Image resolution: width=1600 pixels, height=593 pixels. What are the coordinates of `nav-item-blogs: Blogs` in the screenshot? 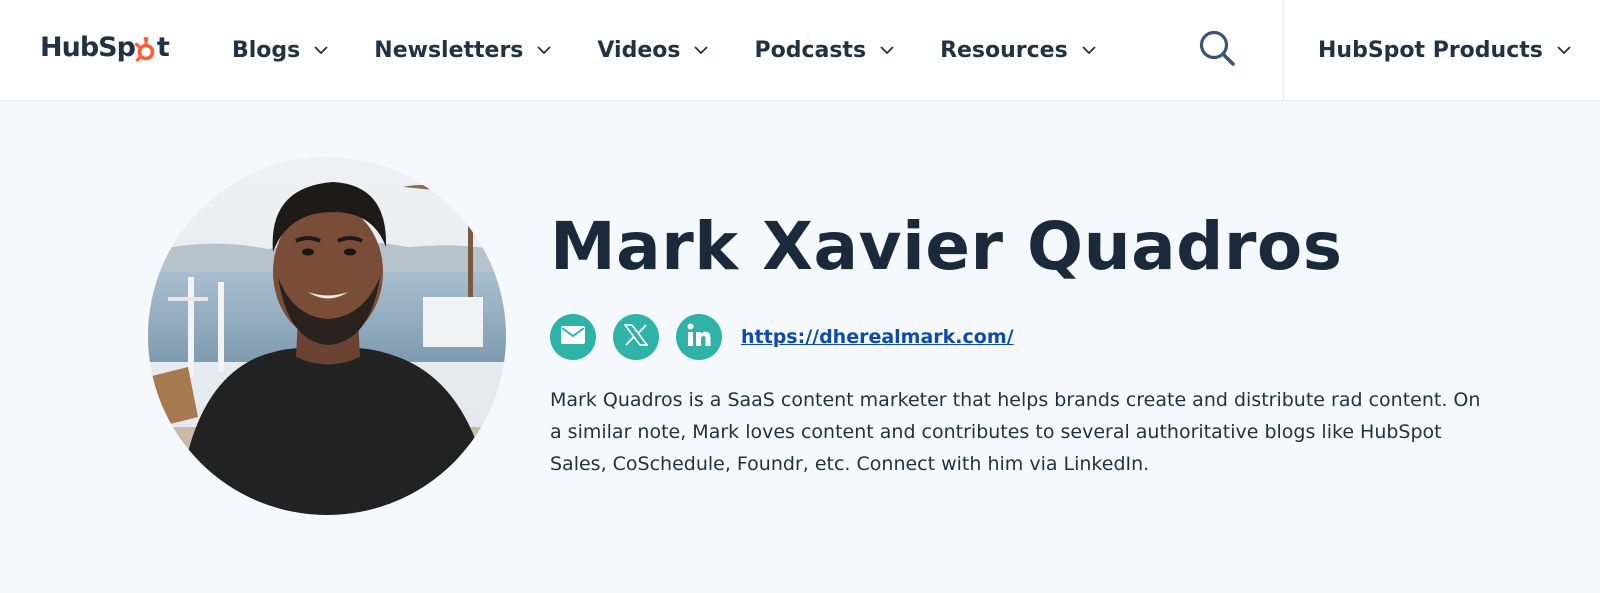 It's located at (280, 50).